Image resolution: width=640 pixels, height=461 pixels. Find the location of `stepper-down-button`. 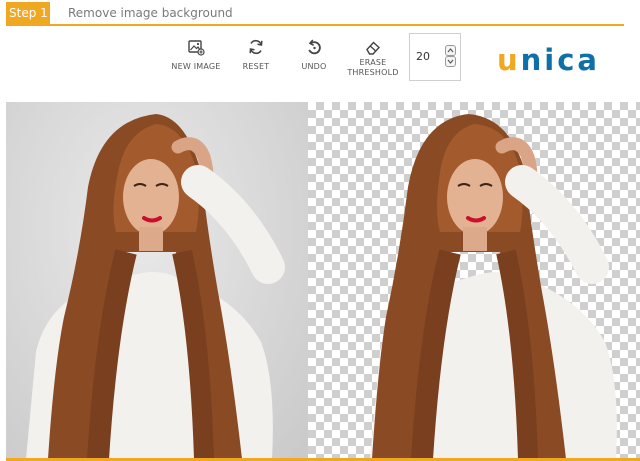

stepper-down-button is located at coordinates (450, 61).